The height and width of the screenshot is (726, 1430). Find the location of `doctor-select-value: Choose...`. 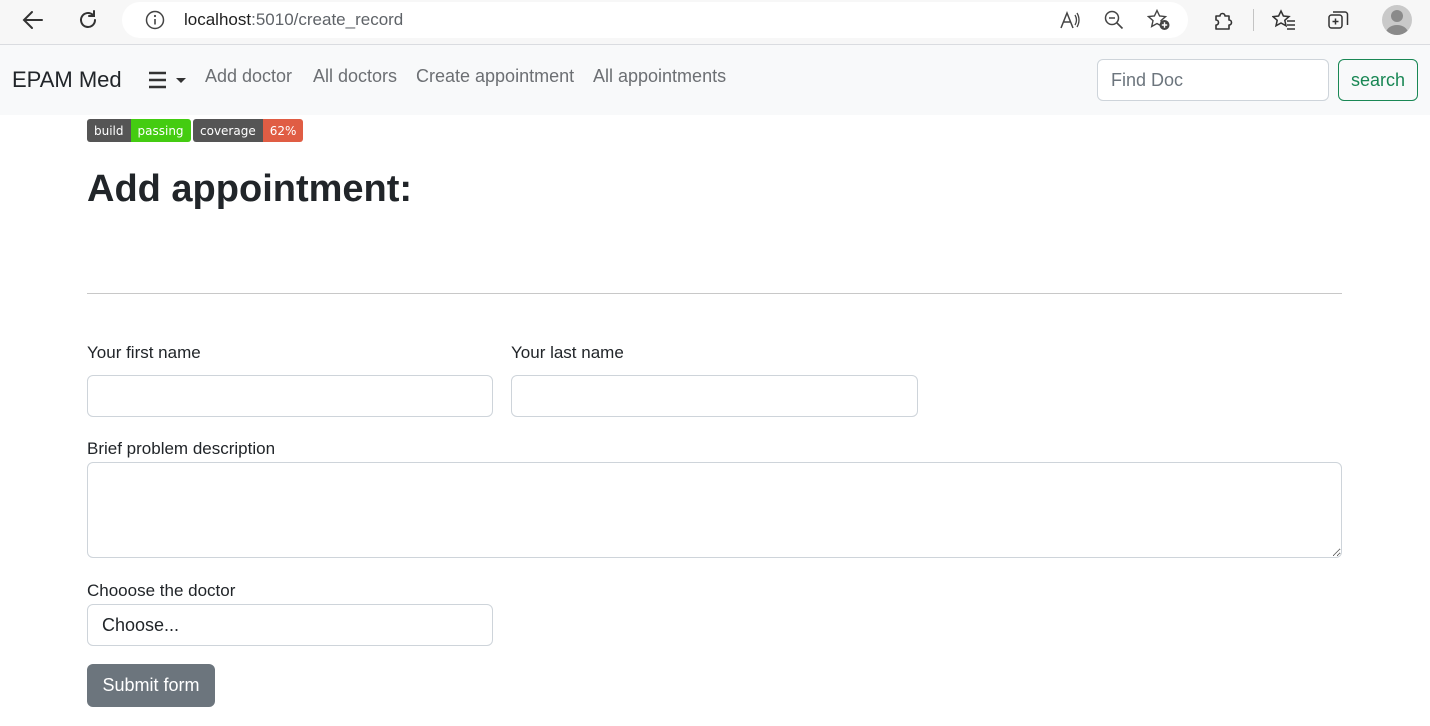

doctor-select-value: Choose... is located at coordinates (141, 624).